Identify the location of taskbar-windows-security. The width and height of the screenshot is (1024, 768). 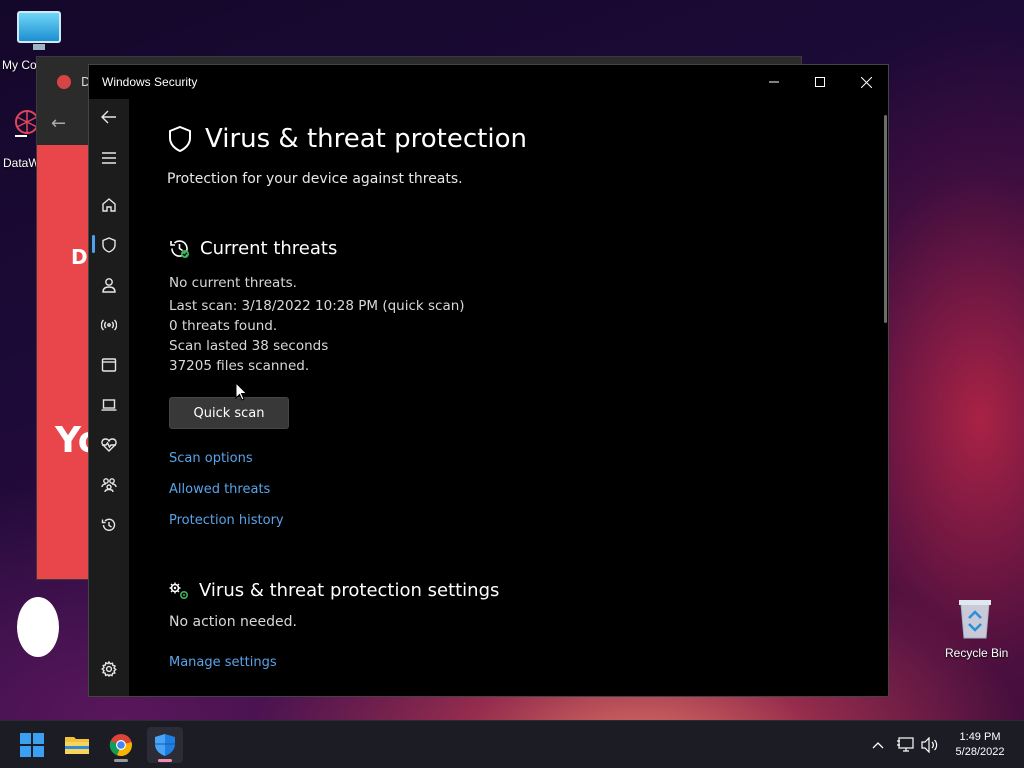
(165, 745).